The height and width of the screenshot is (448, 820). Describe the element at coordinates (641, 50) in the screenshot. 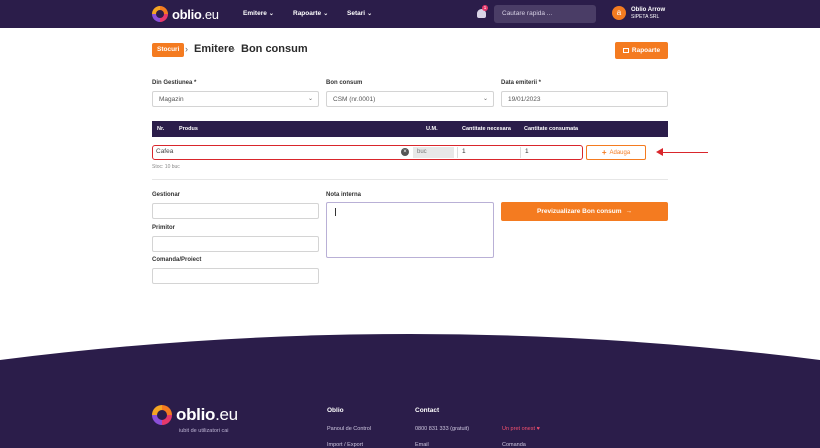

I see `rapoarte-button: Rapoarte` at that location.